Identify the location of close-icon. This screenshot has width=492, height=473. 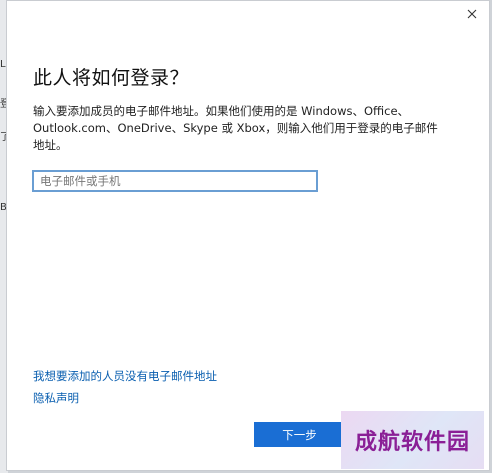
(472, 14).